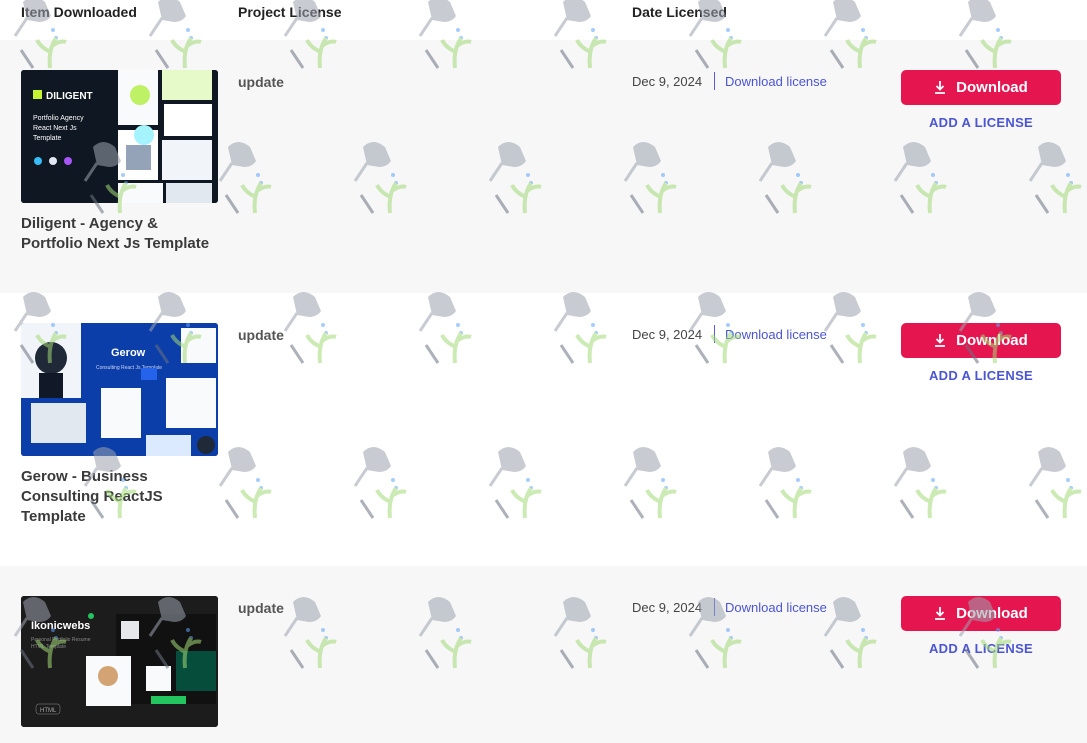 The width and height of the screenshot is (1087, 743). I want to click on svg-text: Template, so click(47, 138).